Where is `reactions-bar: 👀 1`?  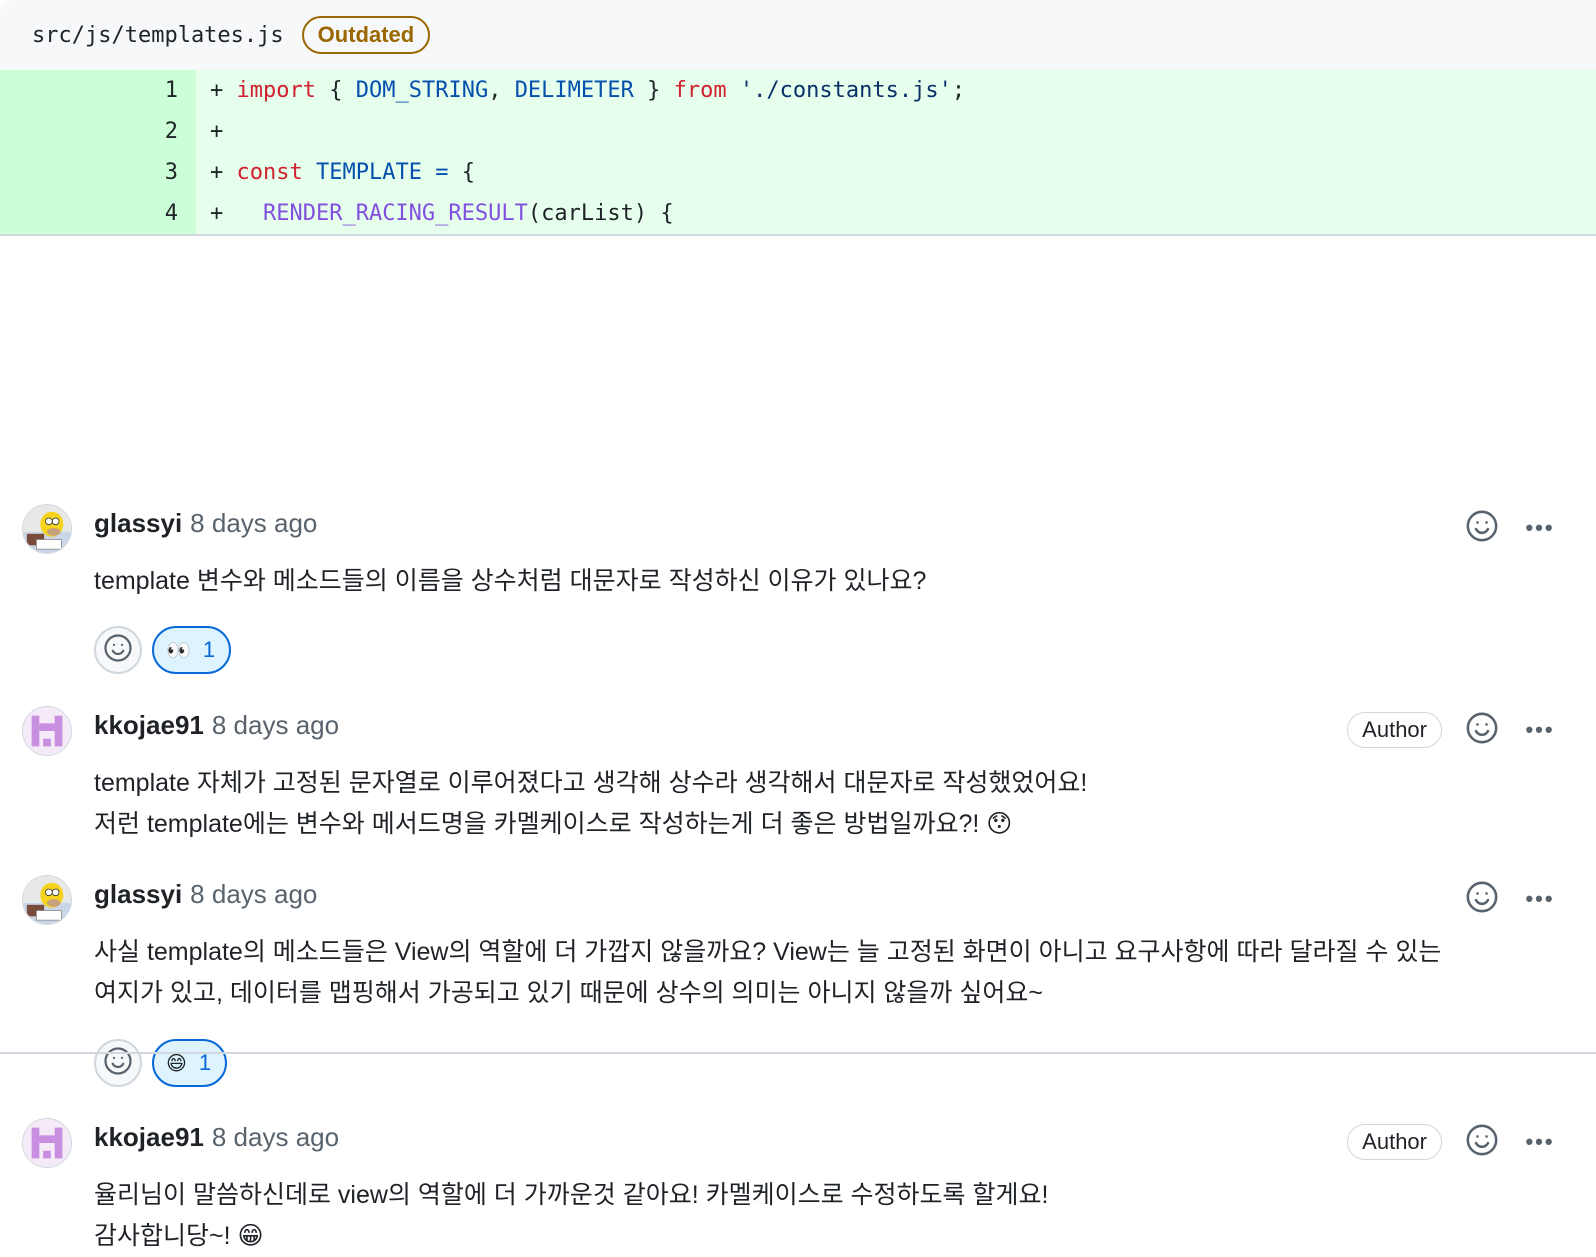
reactions-bar: 👀 1 is located at coordinates (163, 650).